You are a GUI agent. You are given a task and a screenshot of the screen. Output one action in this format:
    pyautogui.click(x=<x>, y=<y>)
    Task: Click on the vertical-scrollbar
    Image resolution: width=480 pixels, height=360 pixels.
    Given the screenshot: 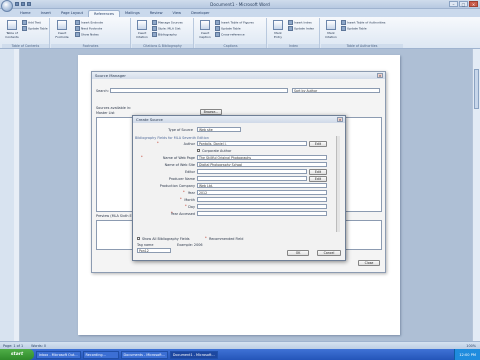 What is the action you would take?
    pyautogui.click(x=476, y=195)
    